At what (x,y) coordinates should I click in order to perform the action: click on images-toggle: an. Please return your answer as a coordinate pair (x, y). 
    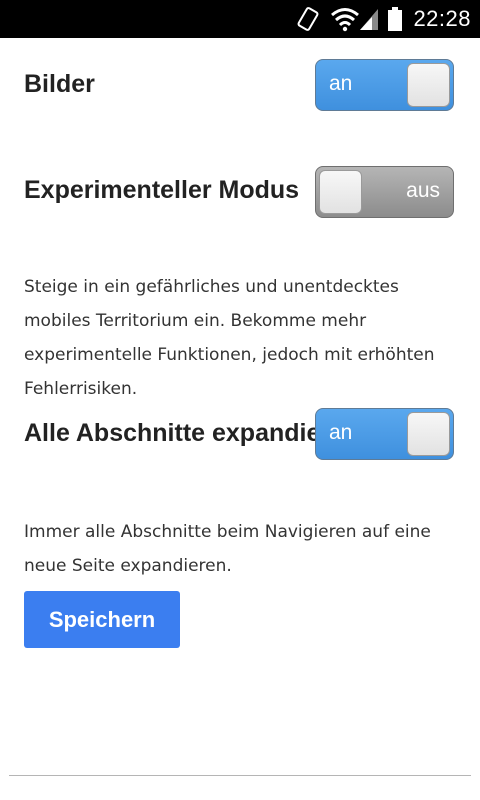
    Looking at the image, I should click on (384, 85).